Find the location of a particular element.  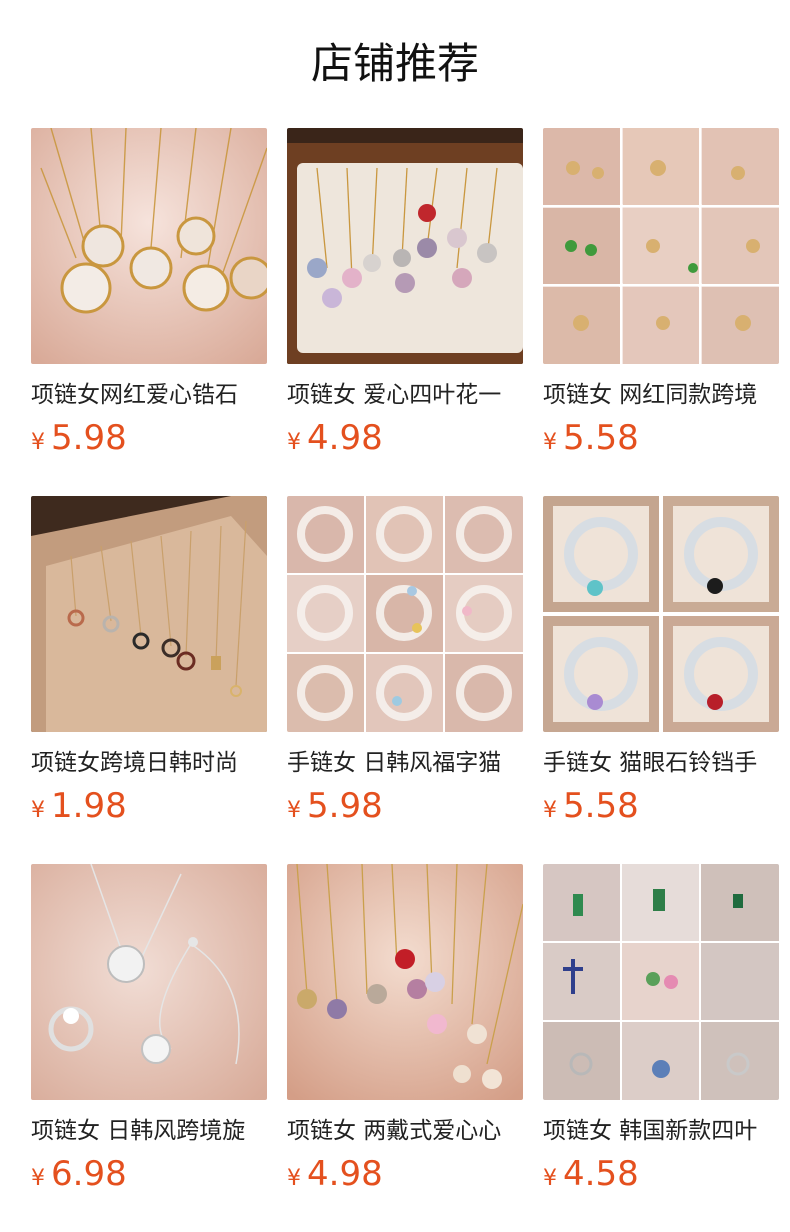

product-card: 项链女 两戴式爱心心 ¥4.98 is located at coordinates (405, 1034).